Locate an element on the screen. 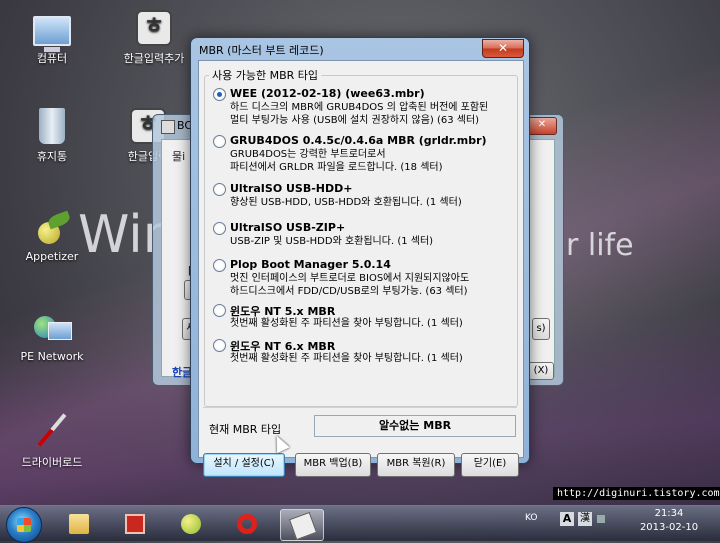 The height and width of the screenshot is (543, 720). mbr-backup-button: MBR 백업(B) is located at coordinates (333, 465).